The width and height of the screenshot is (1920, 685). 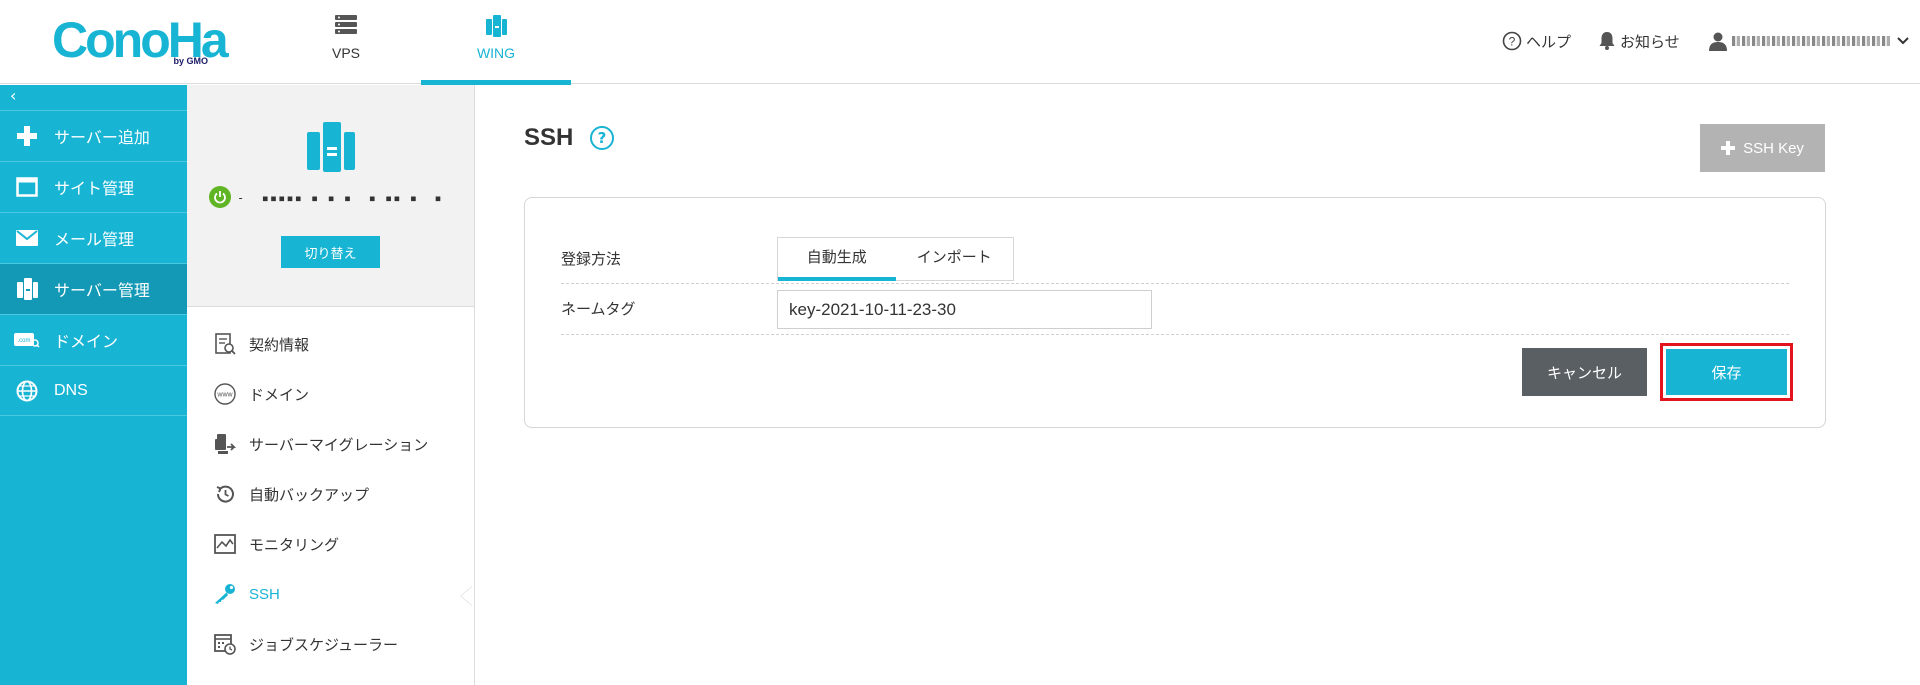 What do you see at coordinates (598, 309) in the screenshot?
I see `nametag-label: ネームタグ` at bounding box center [598, 309].